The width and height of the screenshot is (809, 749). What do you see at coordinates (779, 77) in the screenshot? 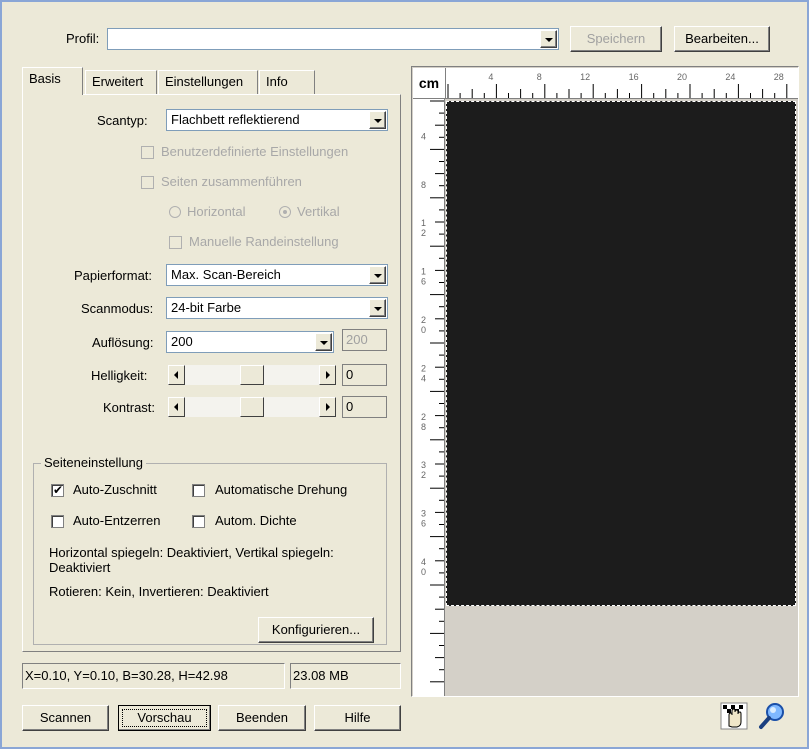
I see `ruler-label: 28` at bounding box center [779, 77].